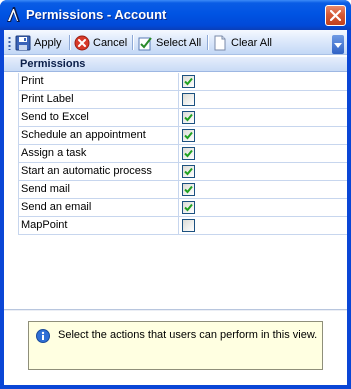  I want to click on permission-row: Send mail, so click(175, 190).